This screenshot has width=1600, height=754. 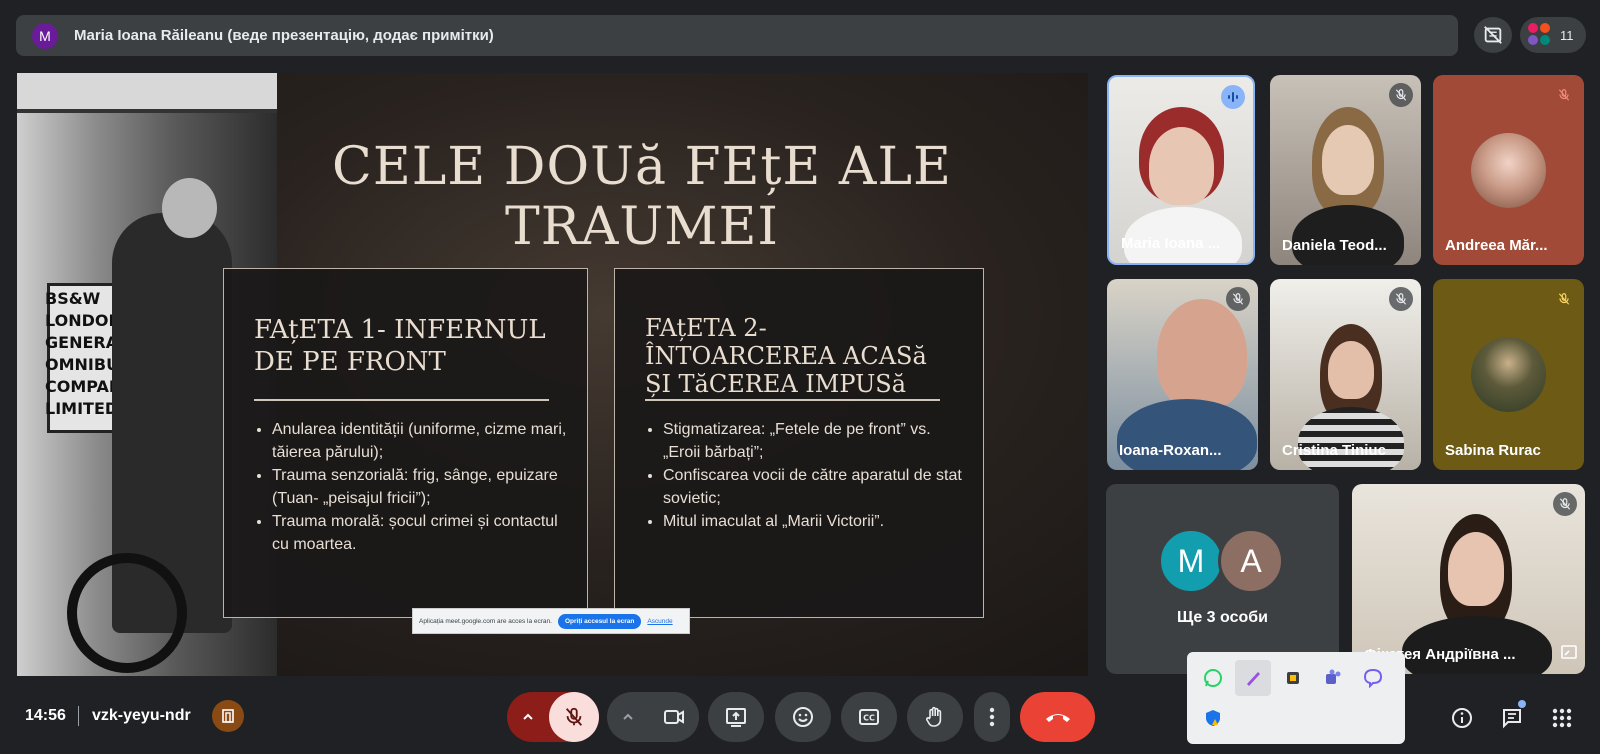 I want to click on more-participants-label: Ще 3 особи, so click(x=1222, y=617).